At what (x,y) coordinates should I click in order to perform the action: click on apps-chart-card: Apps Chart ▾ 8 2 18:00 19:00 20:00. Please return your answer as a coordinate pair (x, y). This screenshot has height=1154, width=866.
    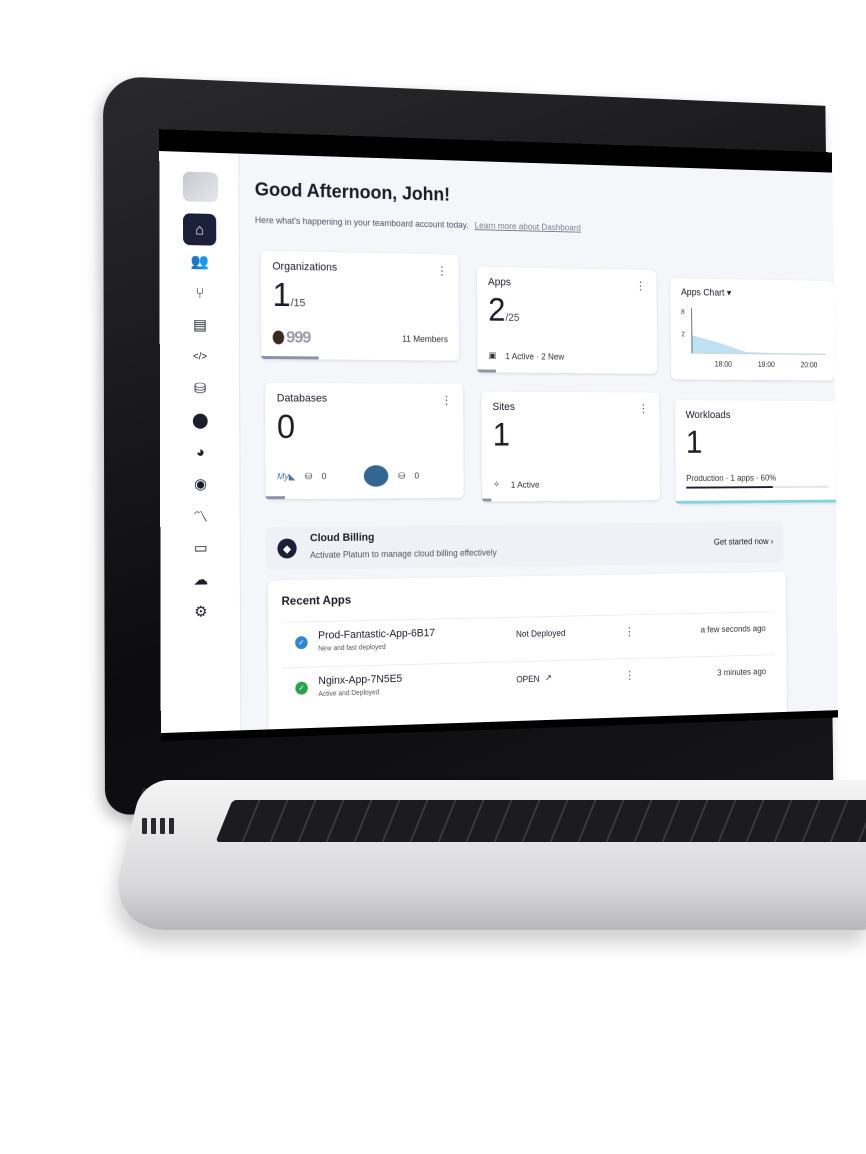
    Looking at the image, I should click on (752, 329).